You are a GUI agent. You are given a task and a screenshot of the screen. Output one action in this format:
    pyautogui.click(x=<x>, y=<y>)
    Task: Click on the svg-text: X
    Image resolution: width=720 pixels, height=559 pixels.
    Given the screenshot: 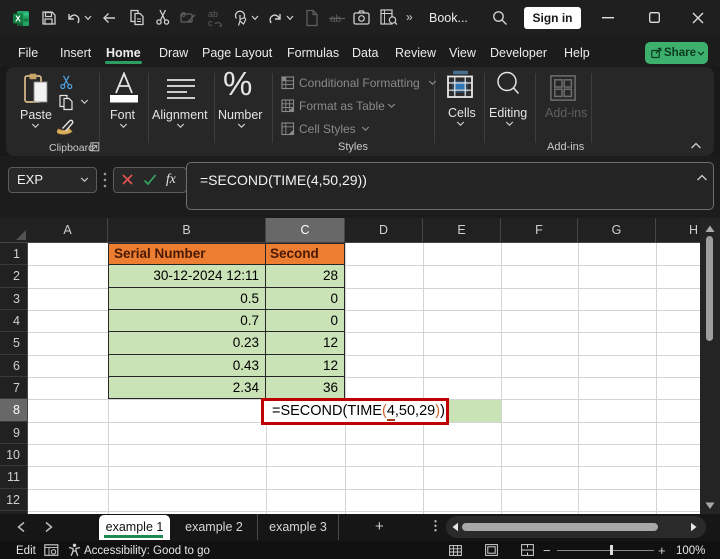 What is the action you would take?
    pyautogui.click(x=18, y=18)
    